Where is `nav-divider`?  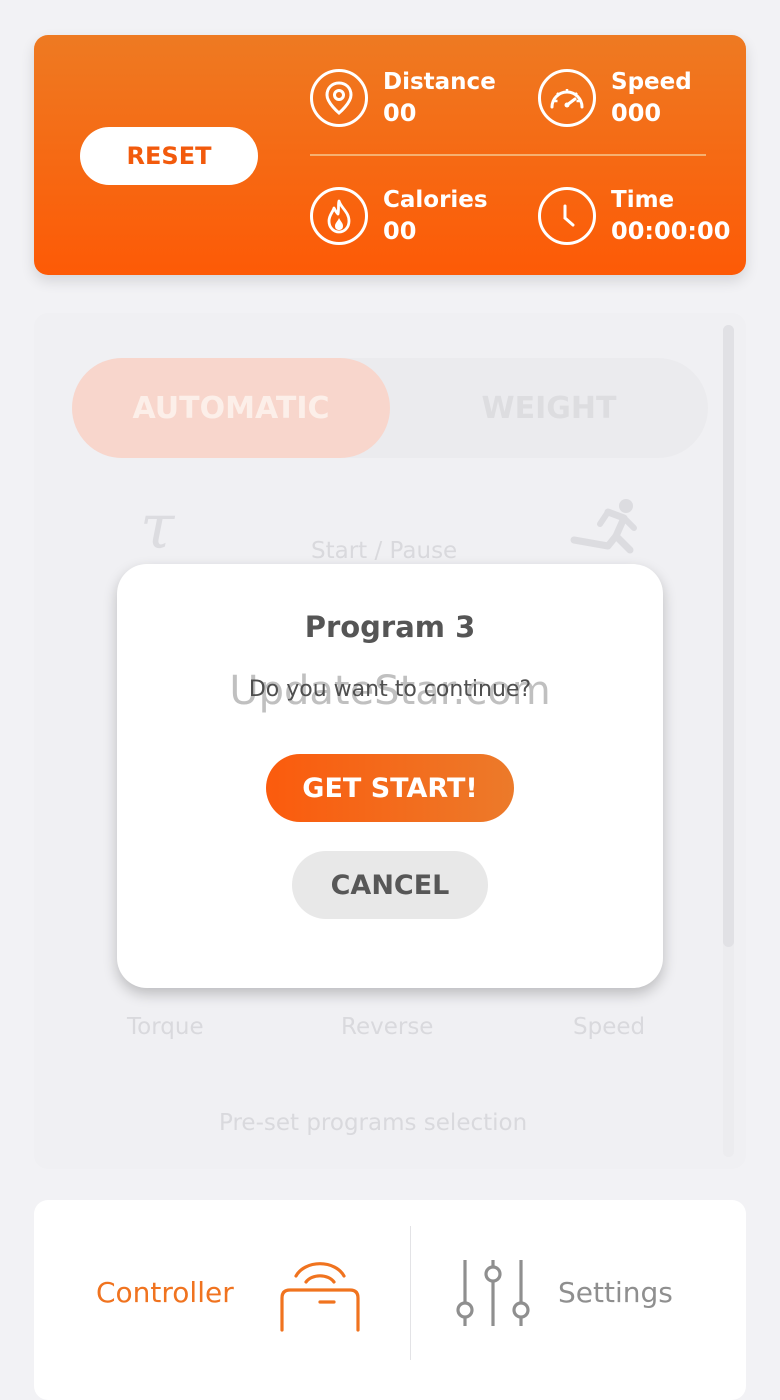
nav-divider is located at coordinates (410, 1293).